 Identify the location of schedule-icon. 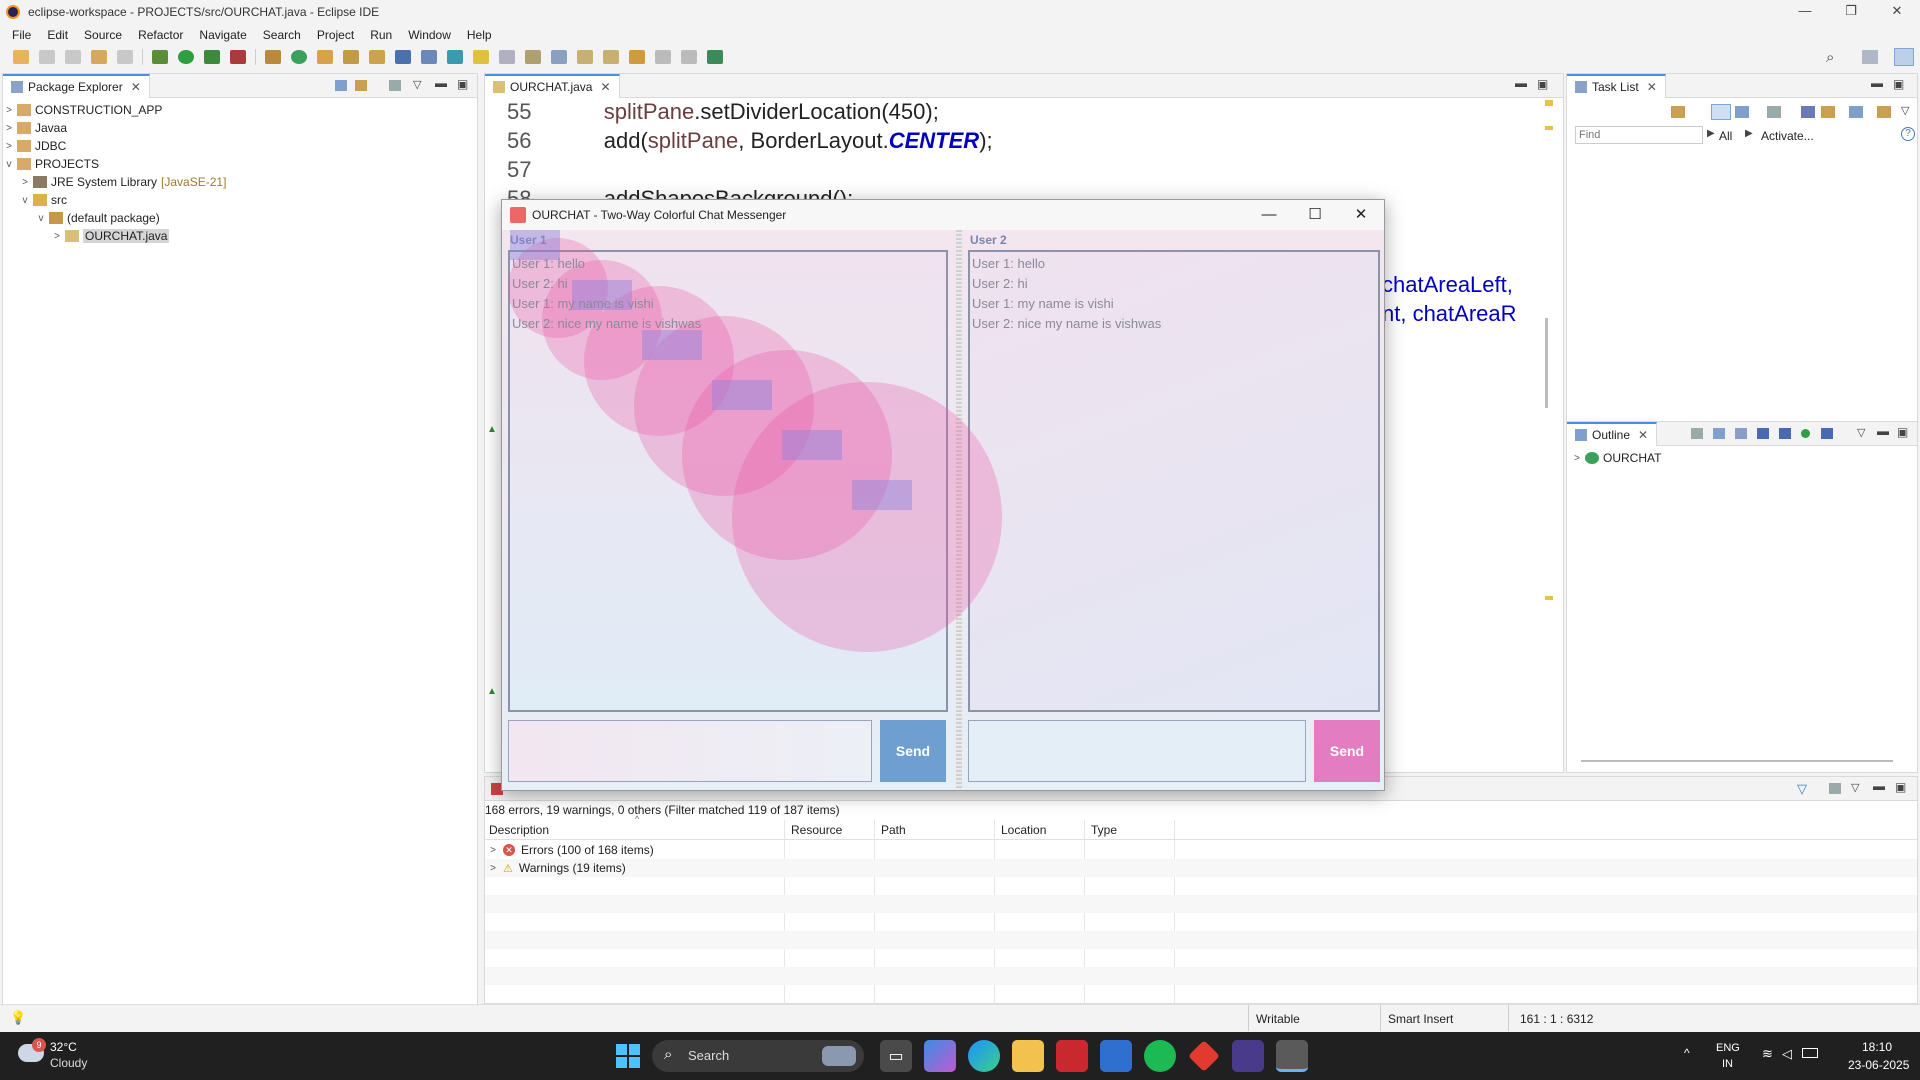
(1742, 112).